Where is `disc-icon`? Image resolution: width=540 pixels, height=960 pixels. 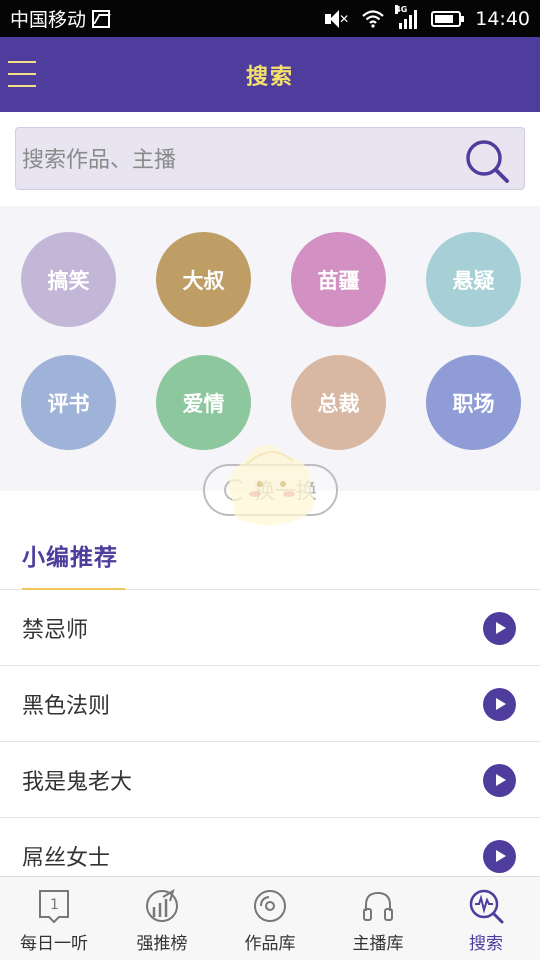 disc-icon is located at coordinates (270, 906).